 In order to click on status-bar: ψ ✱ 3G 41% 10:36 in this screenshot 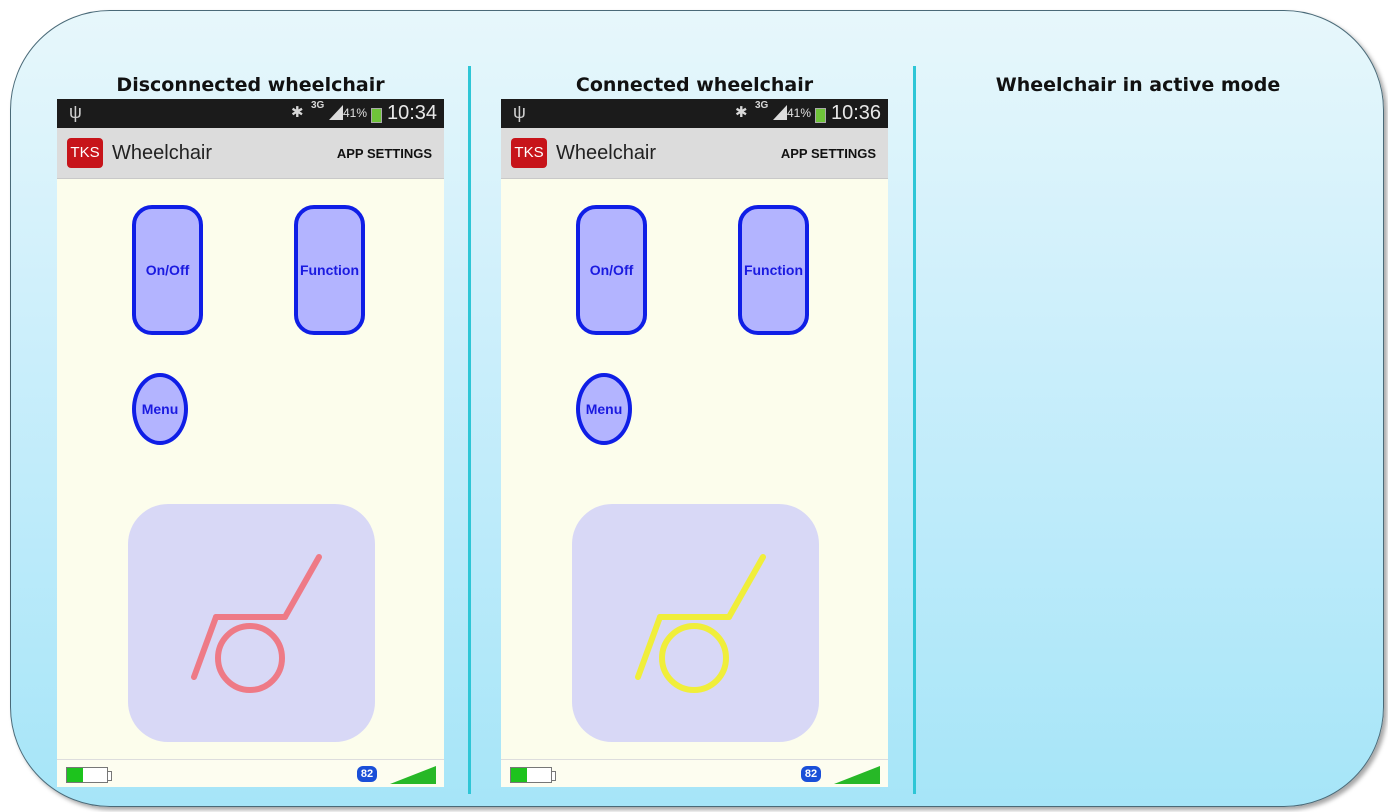, I will do `click(694, 113)`.